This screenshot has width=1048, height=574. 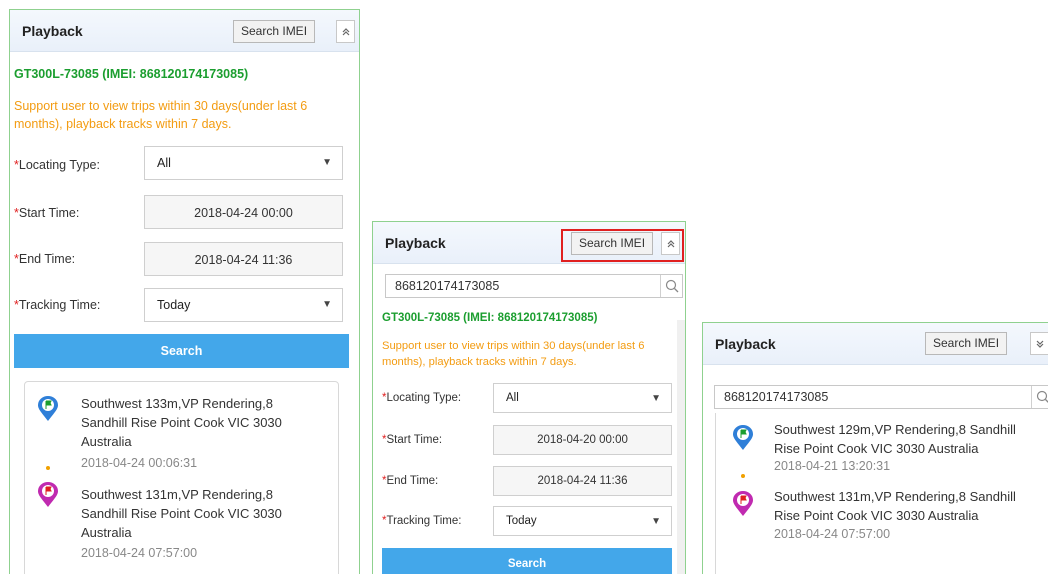 What do you see at coordinates (622, 245) in the screenshot?
I see `highlight-box` at bounding box center [622, 245].